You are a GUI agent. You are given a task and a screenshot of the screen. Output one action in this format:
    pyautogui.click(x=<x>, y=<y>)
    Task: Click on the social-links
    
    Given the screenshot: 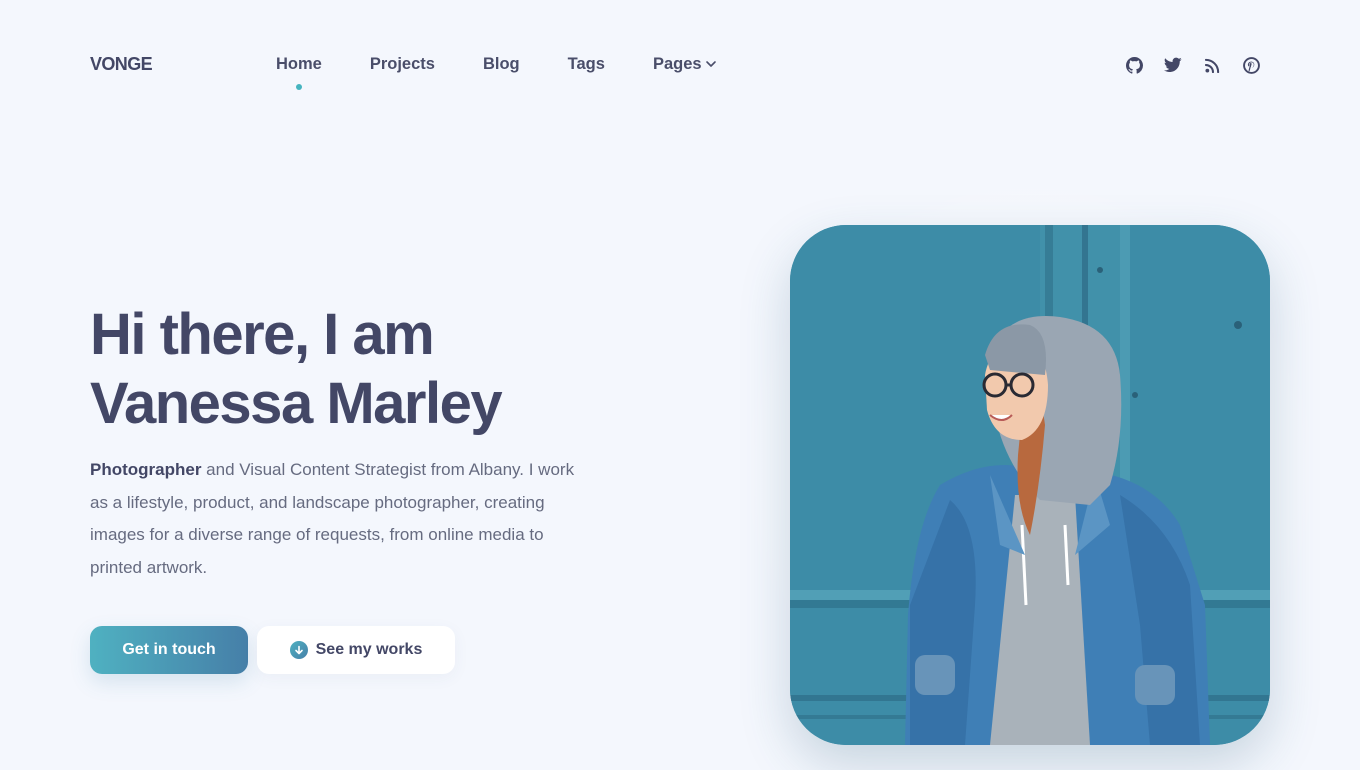 What is the action you would take?
    pyautogui.click(x=1192, y=65)
    